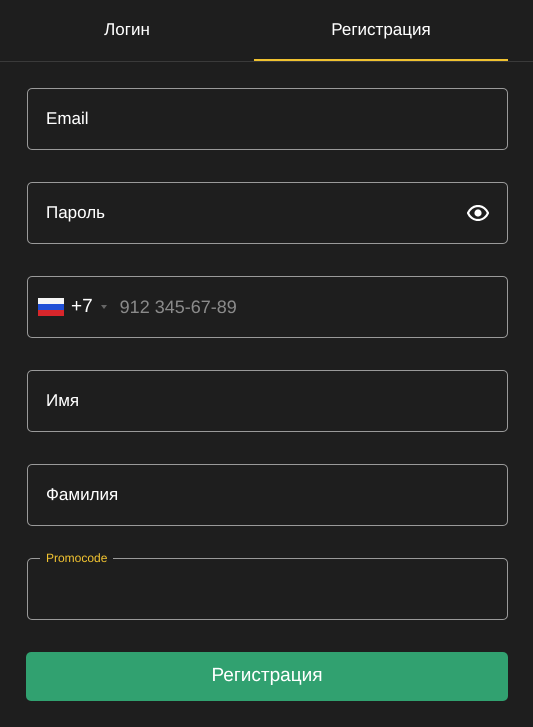  What do you see at coordinates (267, 213) in the screenshot?
I see `input-field: Пароль` at bounding box center [267, 213].